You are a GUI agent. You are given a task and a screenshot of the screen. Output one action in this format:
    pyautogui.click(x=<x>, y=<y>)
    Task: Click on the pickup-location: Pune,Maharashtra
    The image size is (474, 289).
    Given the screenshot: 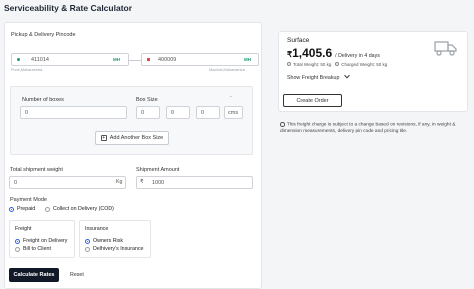 What is the action you would take?
    pyautogui.click(x=27, y=70)
    